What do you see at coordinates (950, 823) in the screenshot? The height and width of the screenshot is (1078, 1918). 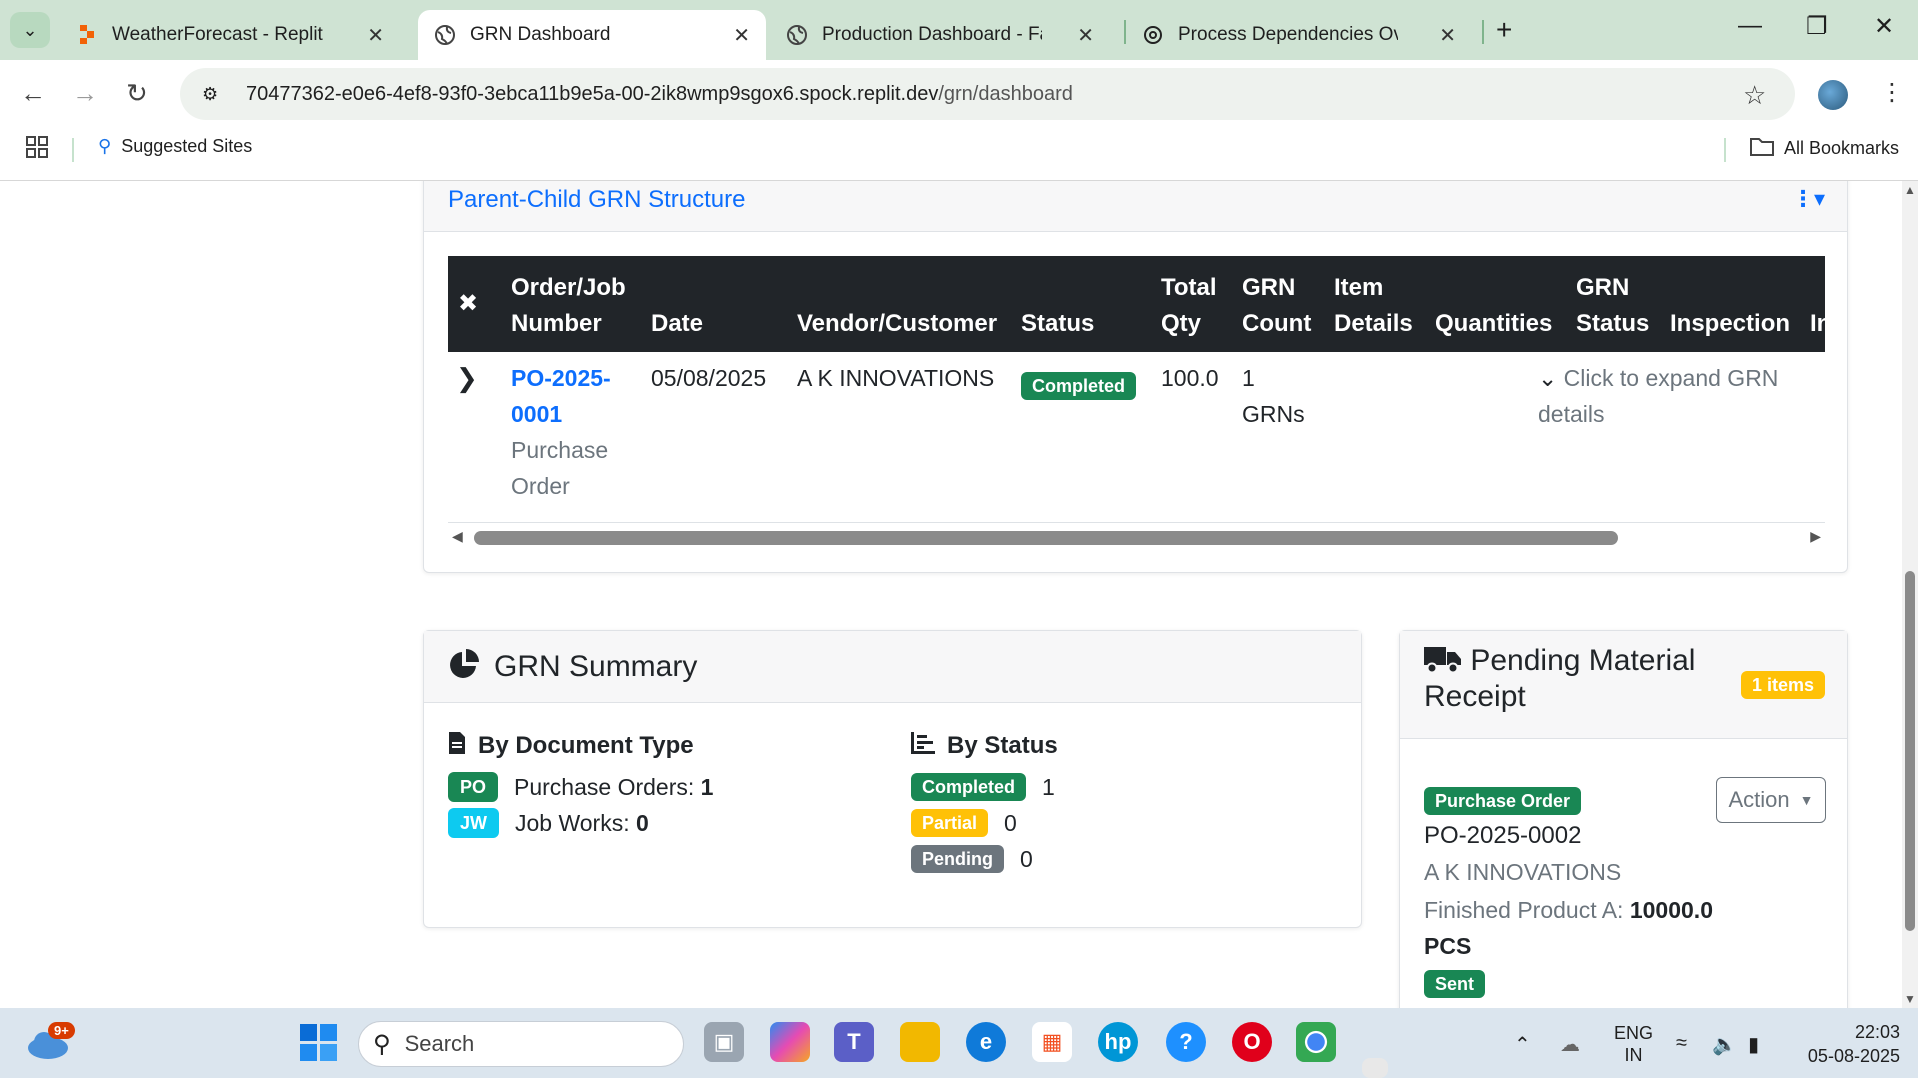 I see `partial-badge: Partial` at bounding box center [950, 823].